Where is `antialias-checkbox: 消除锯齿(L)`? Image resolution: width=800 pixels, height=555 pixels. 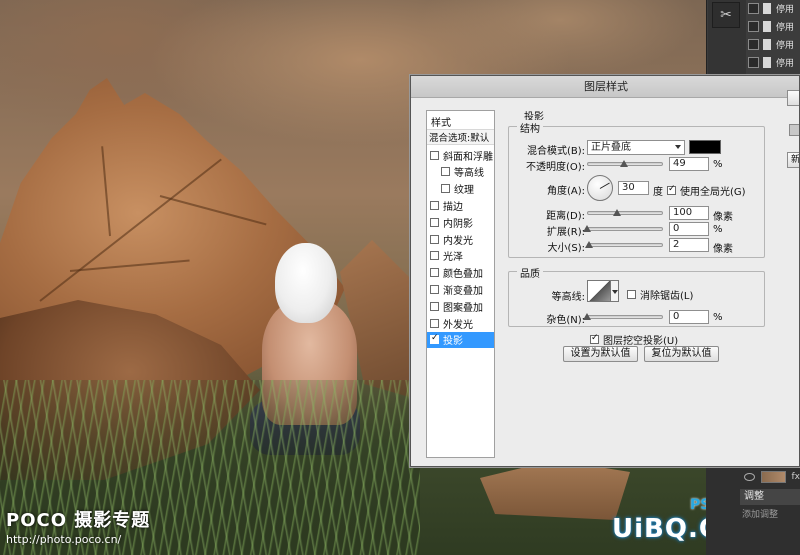 antialias-checkbox: 消除锯齿(L) is located at coordinates (660, 294).